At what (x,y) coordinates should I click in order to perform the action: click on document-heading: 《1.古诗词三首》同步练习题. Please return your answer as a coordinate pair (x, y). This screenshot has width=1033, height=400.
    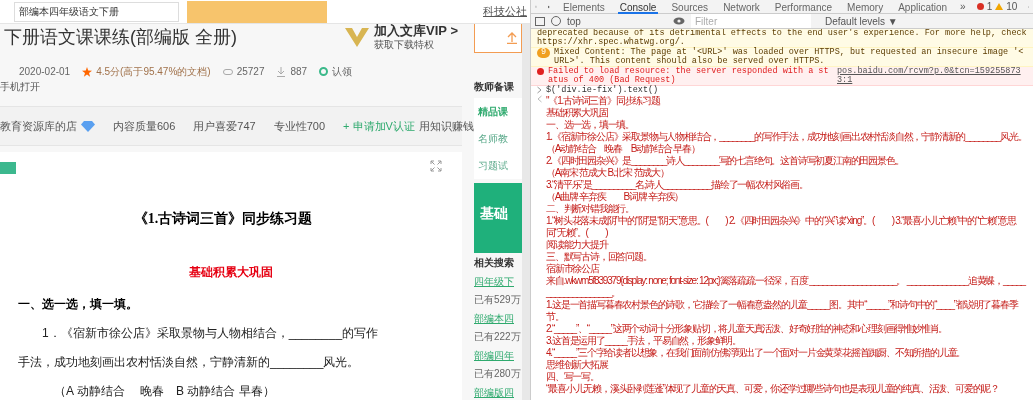
    Looking at the image, I should click on (223, 219).